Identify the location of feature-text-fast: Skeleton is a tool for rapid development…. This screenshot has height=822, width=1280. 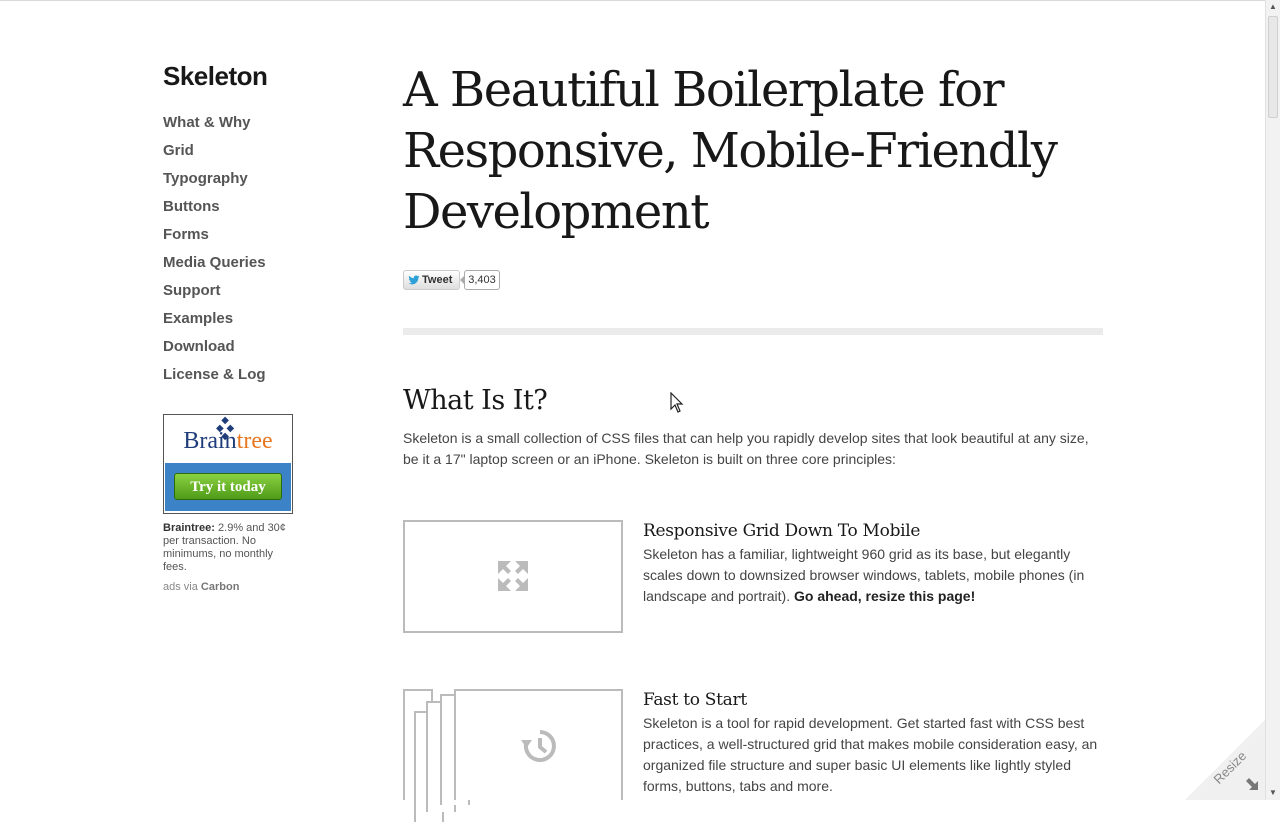
(870, 754).